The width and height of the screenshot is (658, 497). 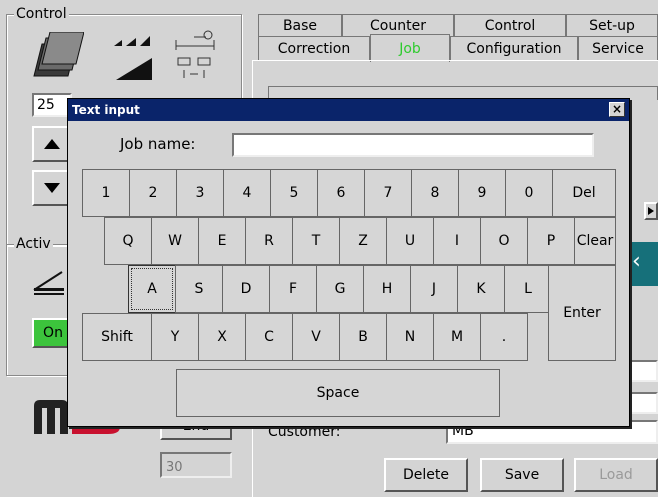 I want to click on job-name-label: Job name:, so click(x=158, y=144).